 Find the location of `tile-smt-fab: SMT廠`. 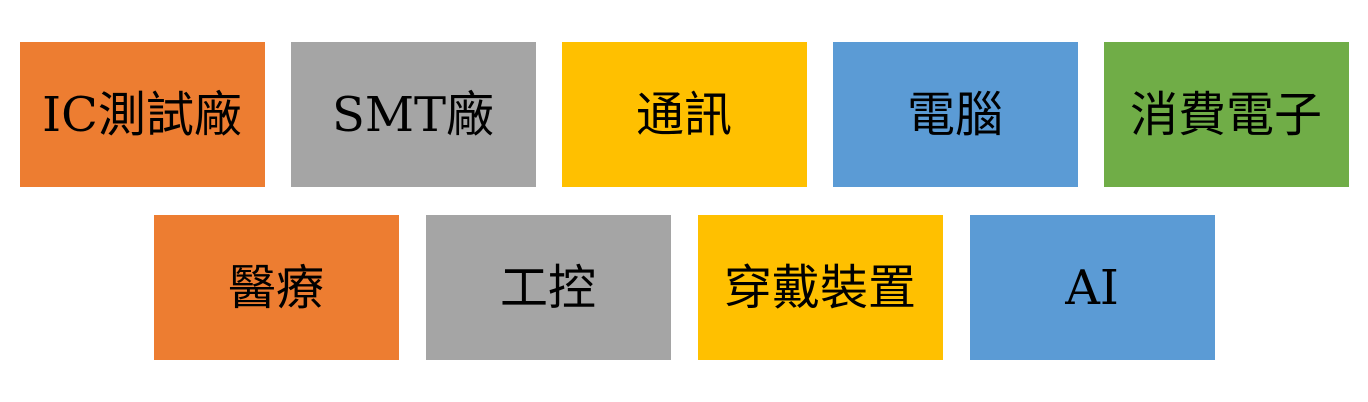

tile-smt-fab: SMT廠 is located at coordinates (413, 114).